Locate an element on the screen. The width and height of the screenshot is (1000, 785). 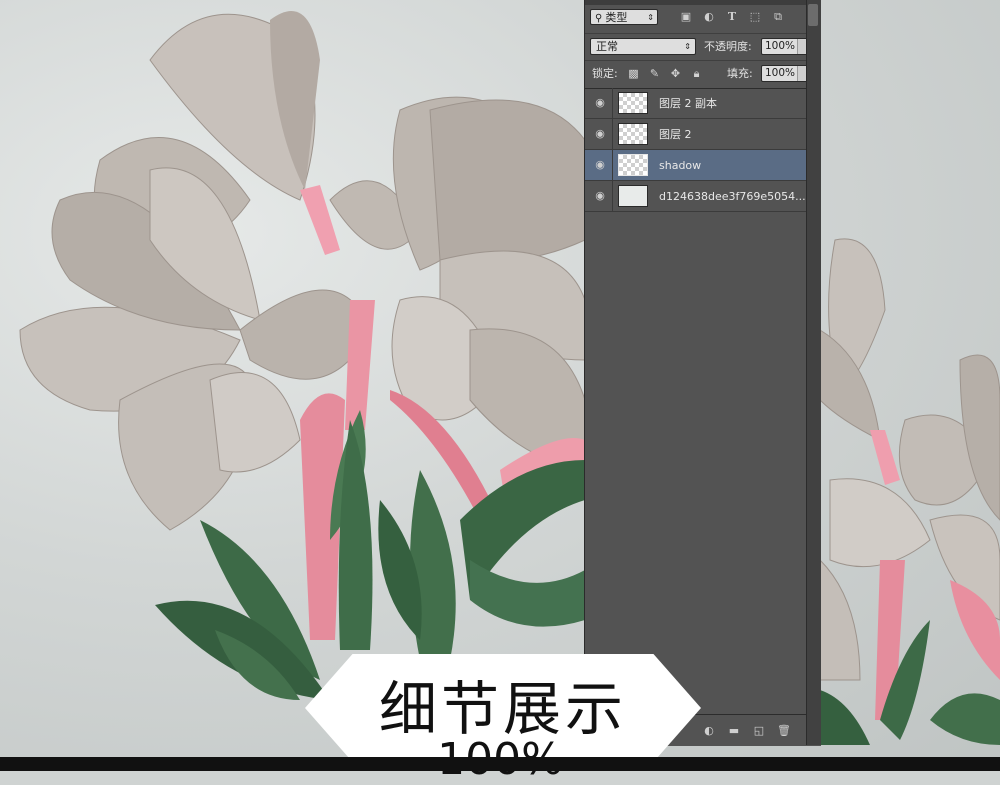
lock-position-icon: ✥ is located at coordinates (675, 73).